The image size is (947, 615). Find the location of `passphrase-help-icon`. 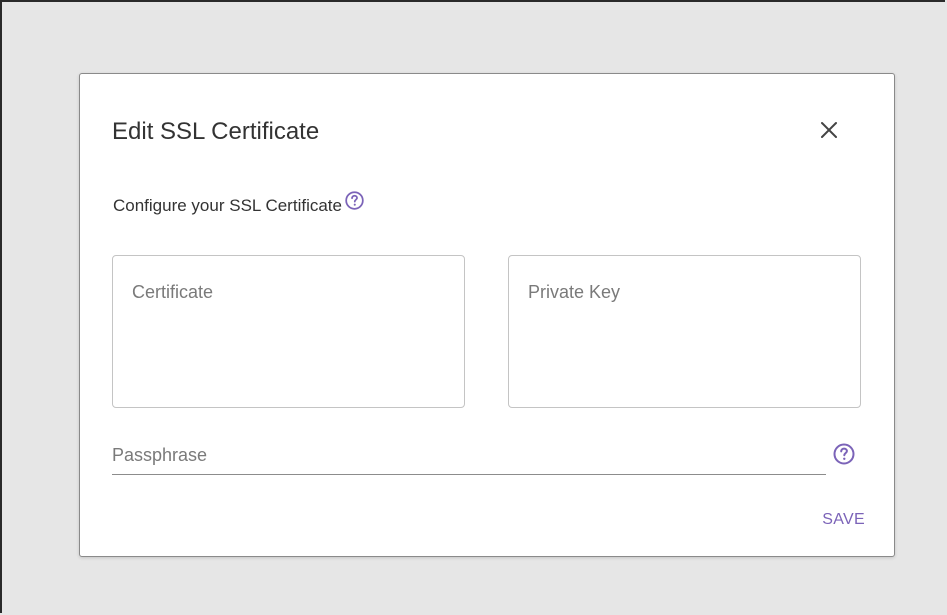

passphrase-help-icon is located at coordinates (844, 454).